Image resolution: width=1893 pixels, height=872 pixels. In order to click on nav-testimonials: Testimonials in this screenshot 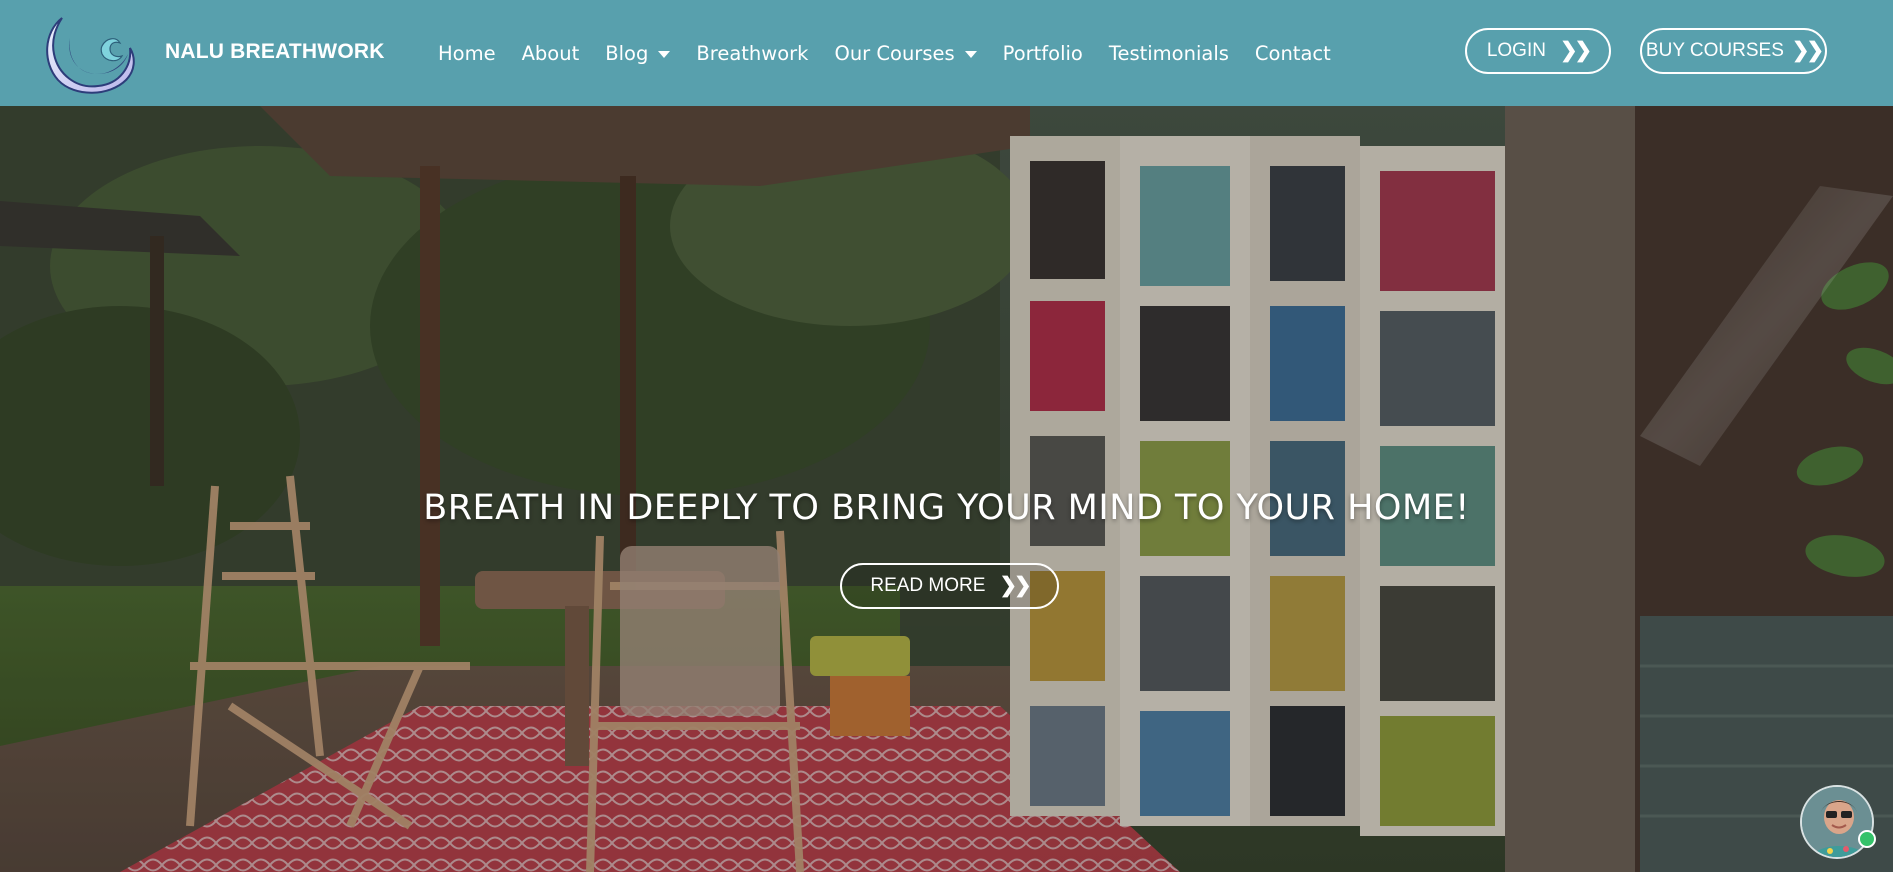, I will do `click(1169, 53)`.